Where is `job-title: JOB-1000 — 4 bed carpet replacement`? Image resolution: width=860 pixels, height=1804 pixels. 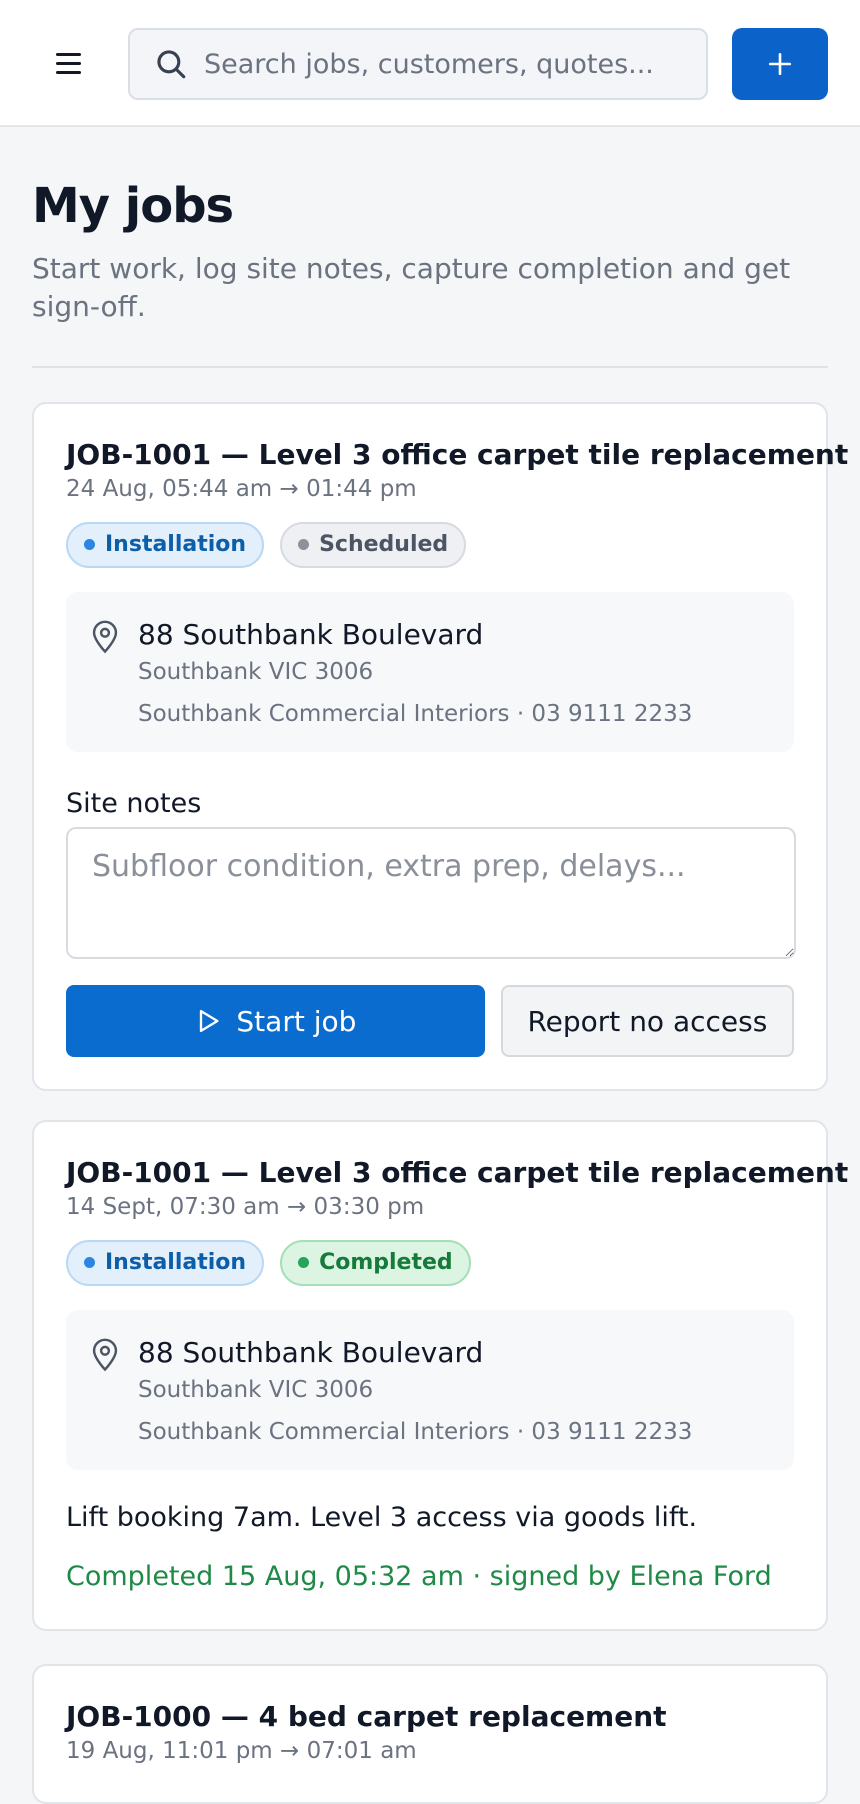
job-title: JOB-1000 — 4 bed carpet replacement is located at coordinates (430, 1717).